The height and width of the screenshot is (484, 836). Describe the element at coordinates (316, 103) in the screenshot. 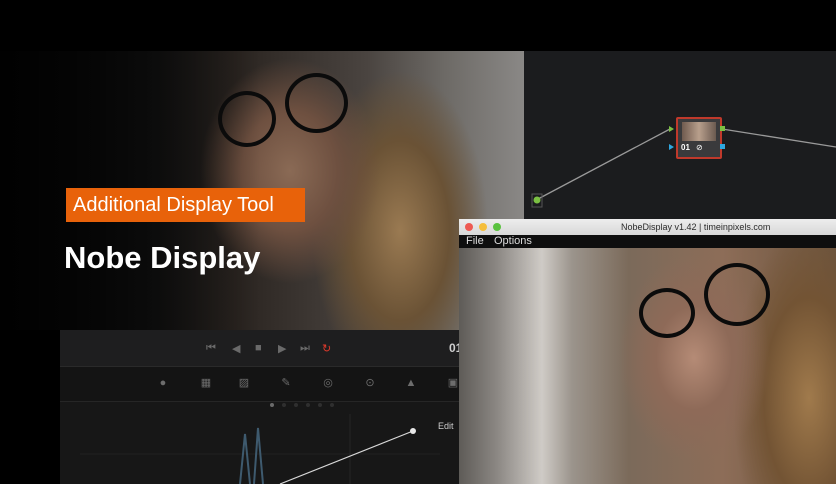

I see `viewer-glasses-right` at that location.